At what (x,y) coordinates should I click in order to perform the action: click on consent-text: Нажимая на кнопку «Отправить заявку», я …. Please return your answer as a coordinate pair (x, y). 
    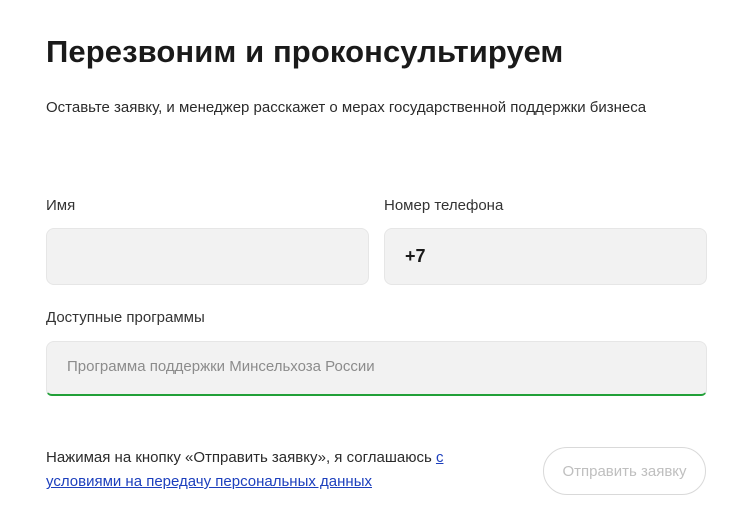
    Looking at the image, I should click on (271, 470).